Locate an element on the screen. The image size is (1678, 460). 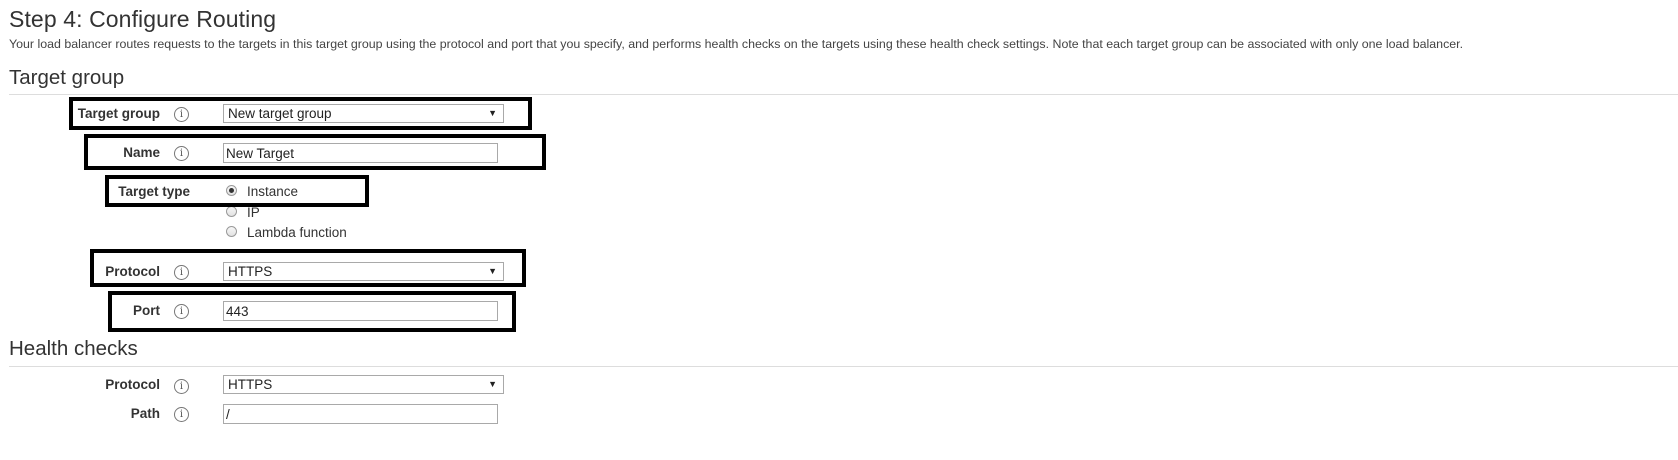
protocol-label: Protocol is located at coordinates (132, 271).